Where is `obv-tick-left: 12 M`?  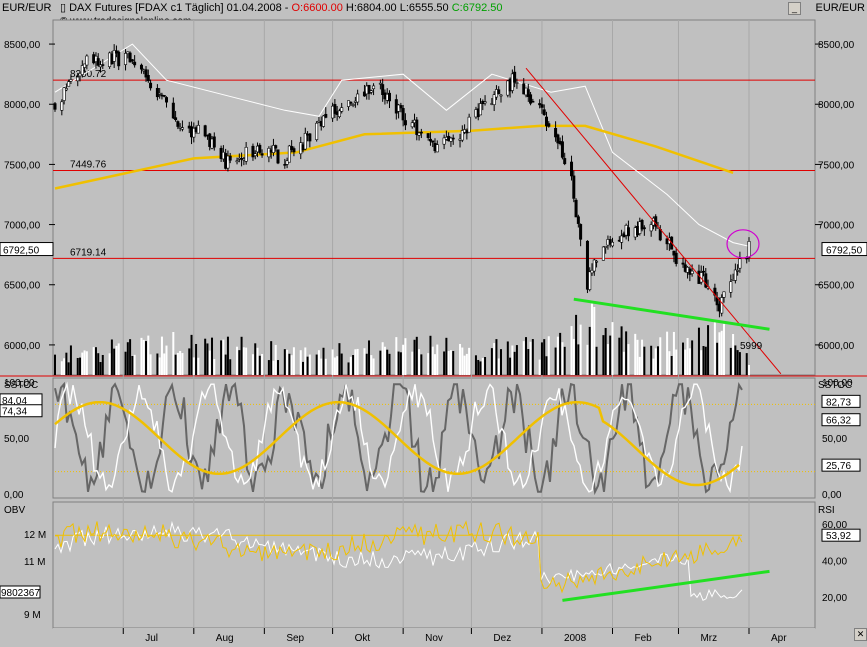
obv-tick-left: 12 M is located at coordinates (35, 535).